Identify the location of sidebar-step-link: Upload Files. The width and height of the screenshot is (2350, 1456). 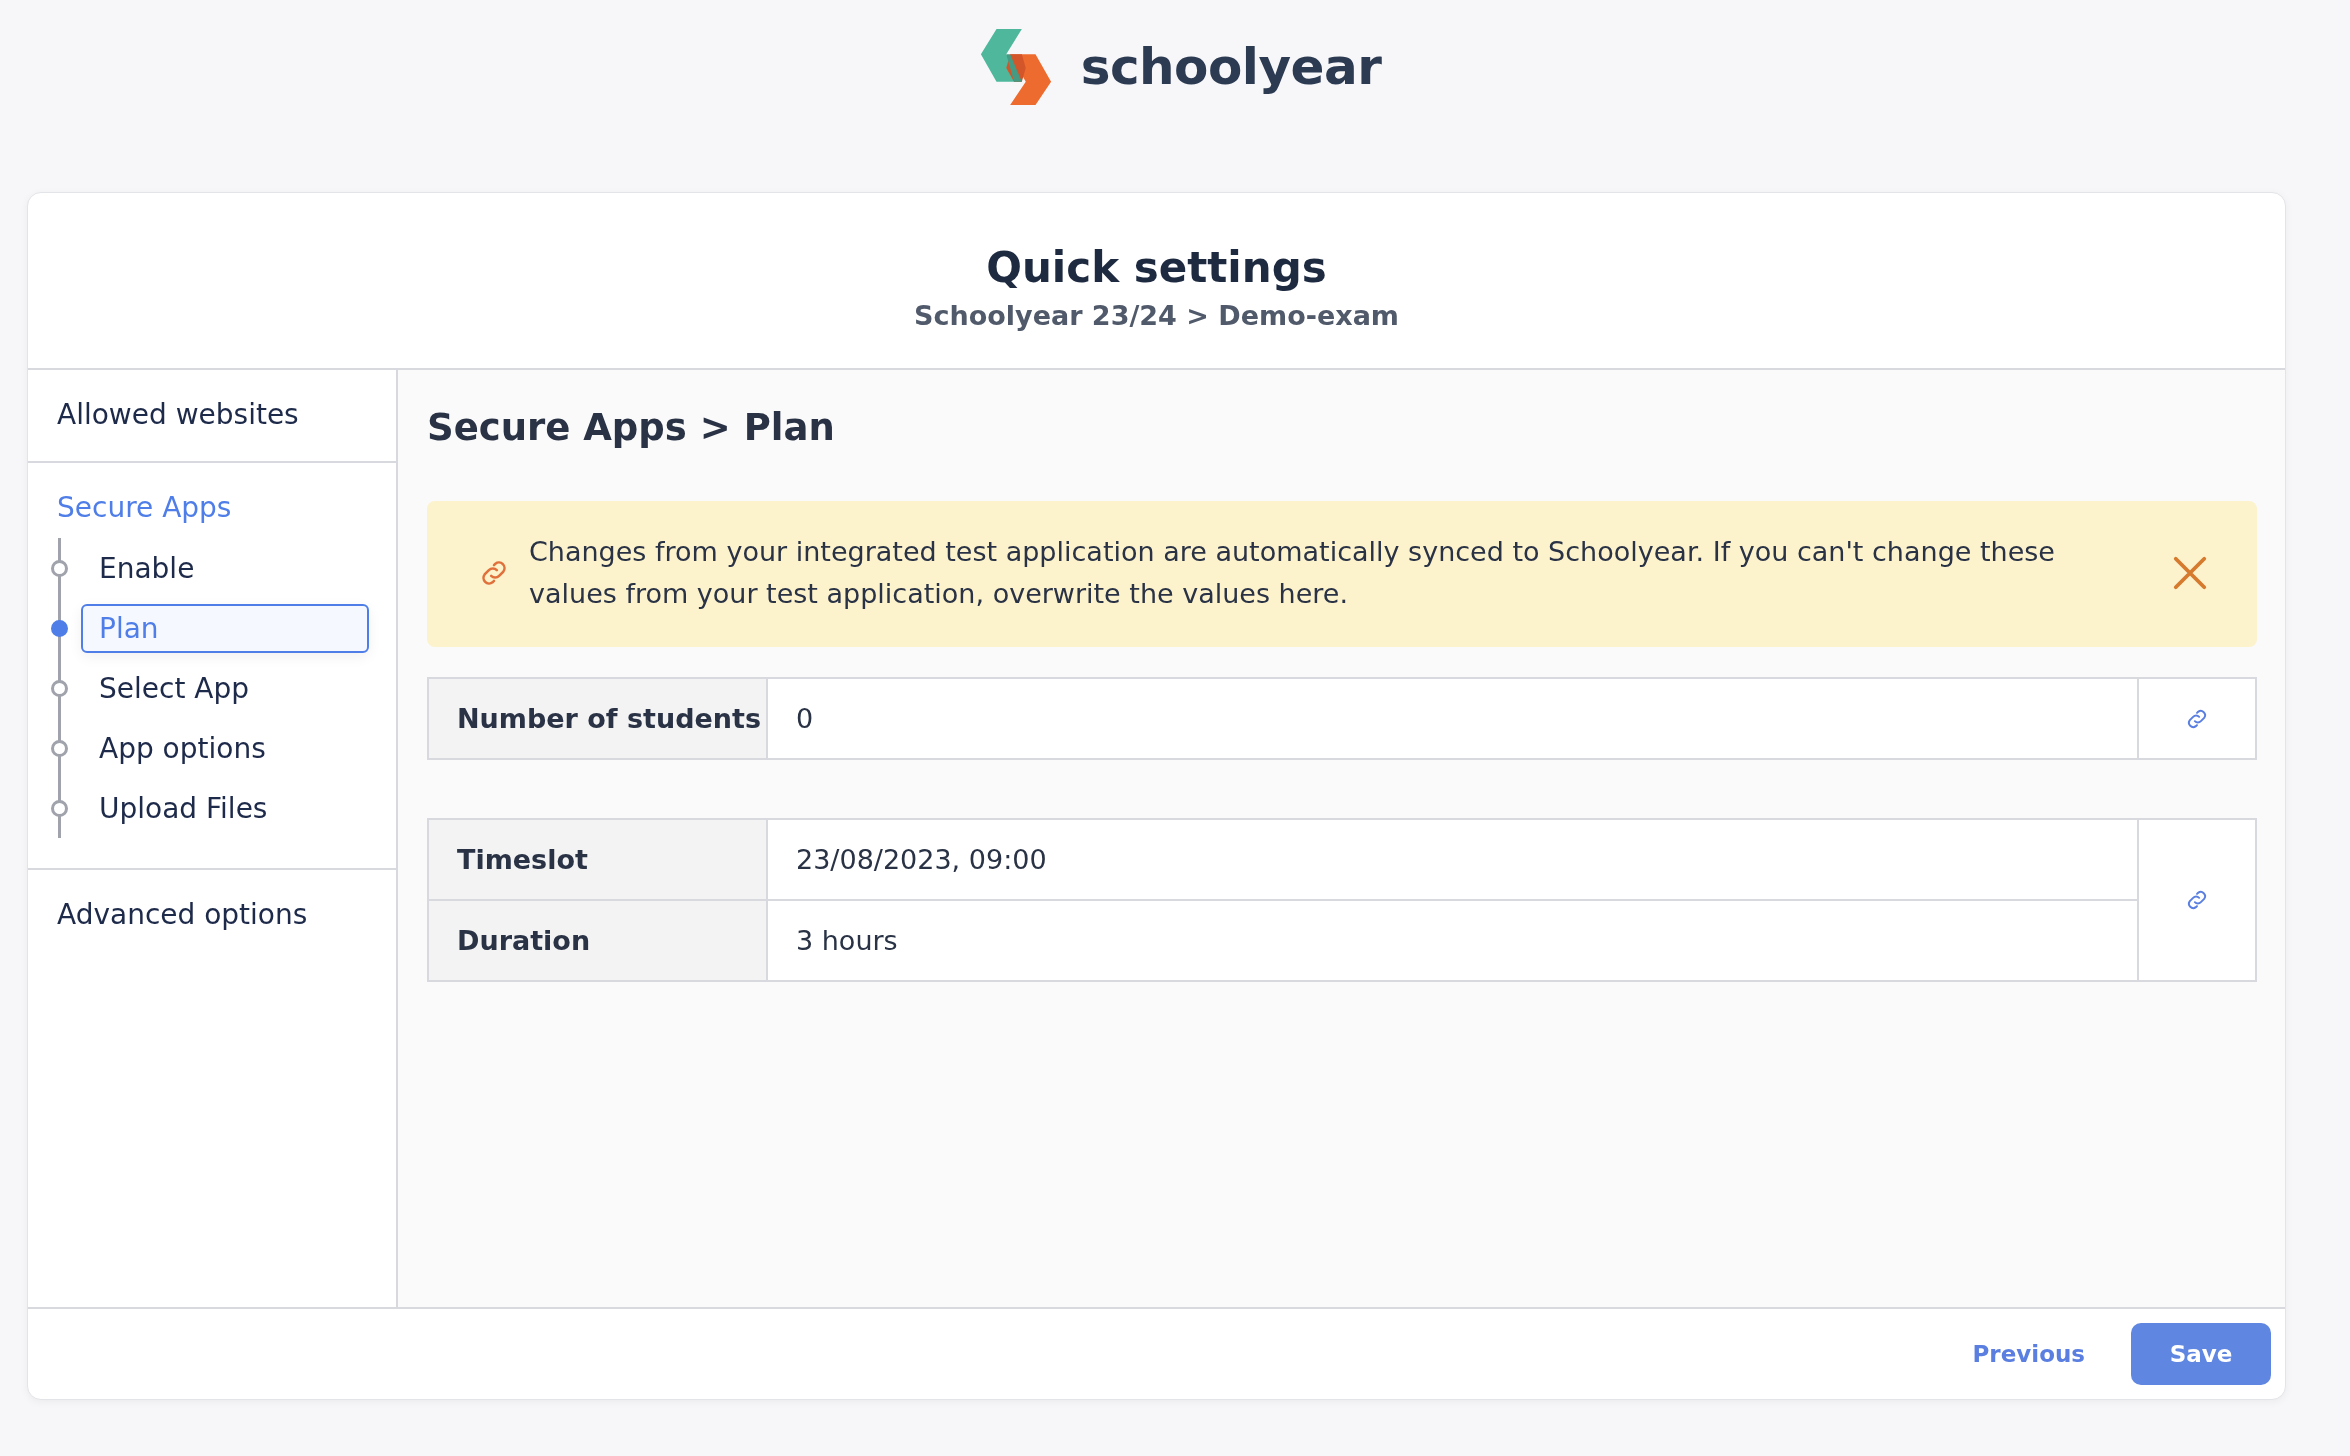
(225, 808).